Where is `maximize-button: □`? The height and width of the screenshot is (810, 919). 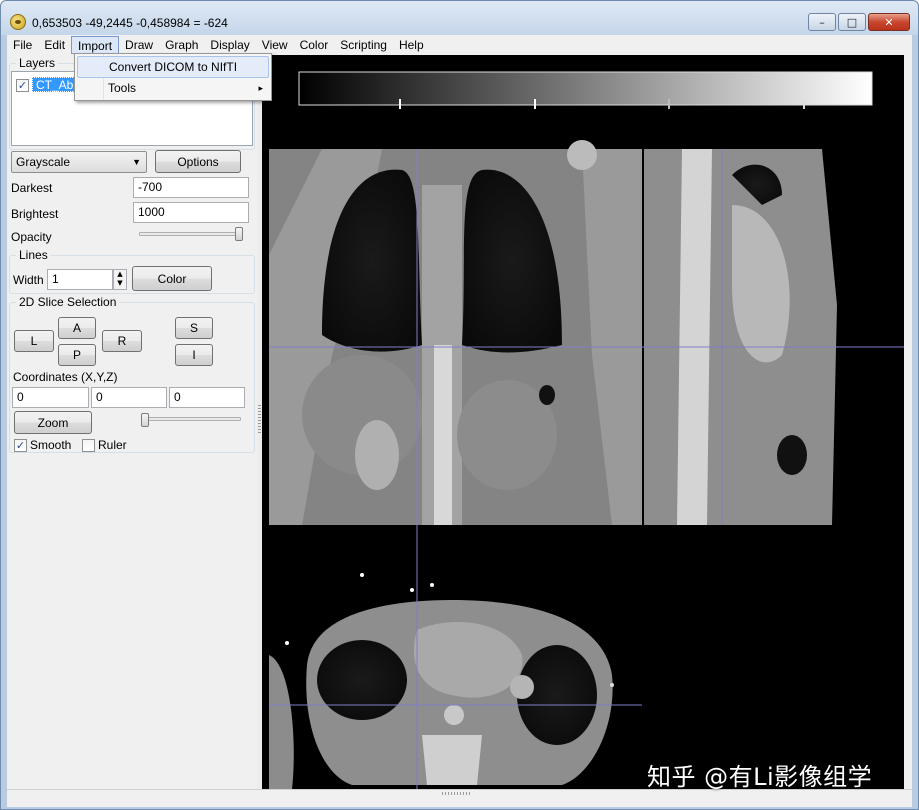
maximize-button: □ is located at coordinates (852, 22).